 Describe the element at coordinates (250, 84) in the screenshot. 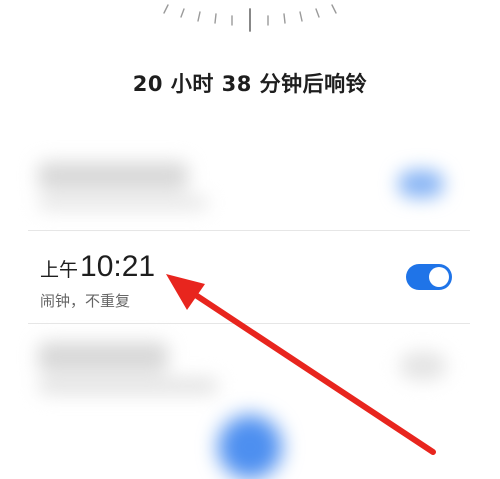

I see `ring-countdown-text: 20 小时 38 分钟后响铃` at that location.